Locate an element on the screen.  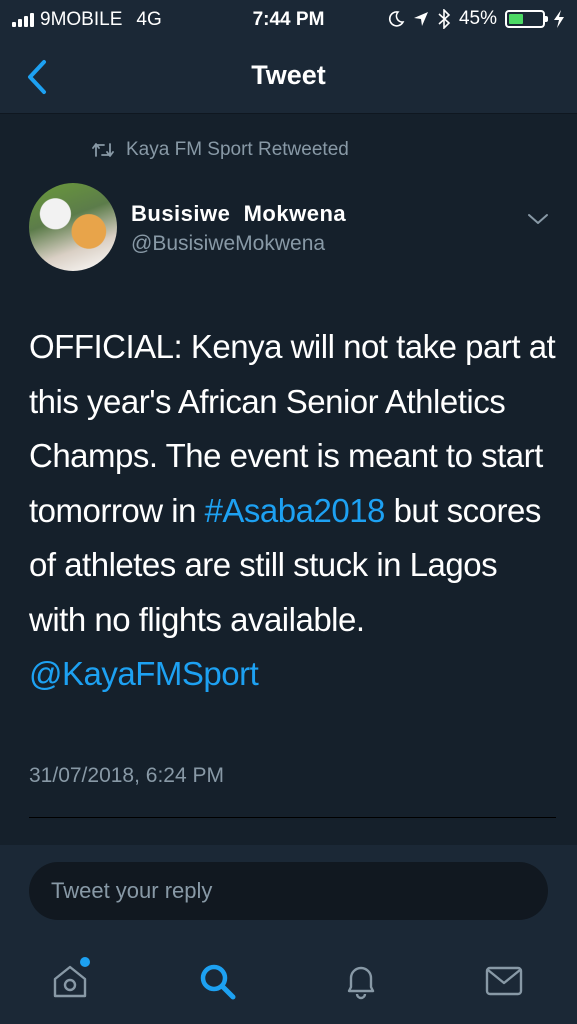
mail-icon is located at coordinates (504, 981).